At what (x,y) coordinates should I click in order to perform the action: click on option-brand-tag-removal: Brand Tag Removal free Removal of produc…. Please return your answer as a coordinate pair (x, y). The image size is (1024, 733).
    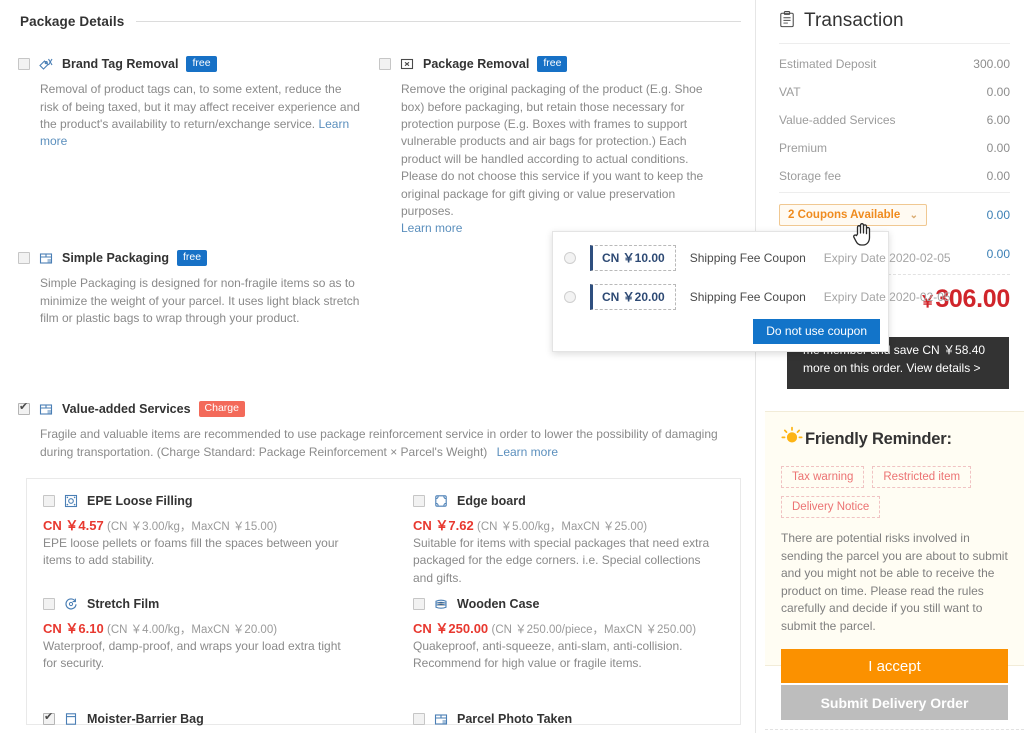
    Looking at the image, I should click on (190, 103).